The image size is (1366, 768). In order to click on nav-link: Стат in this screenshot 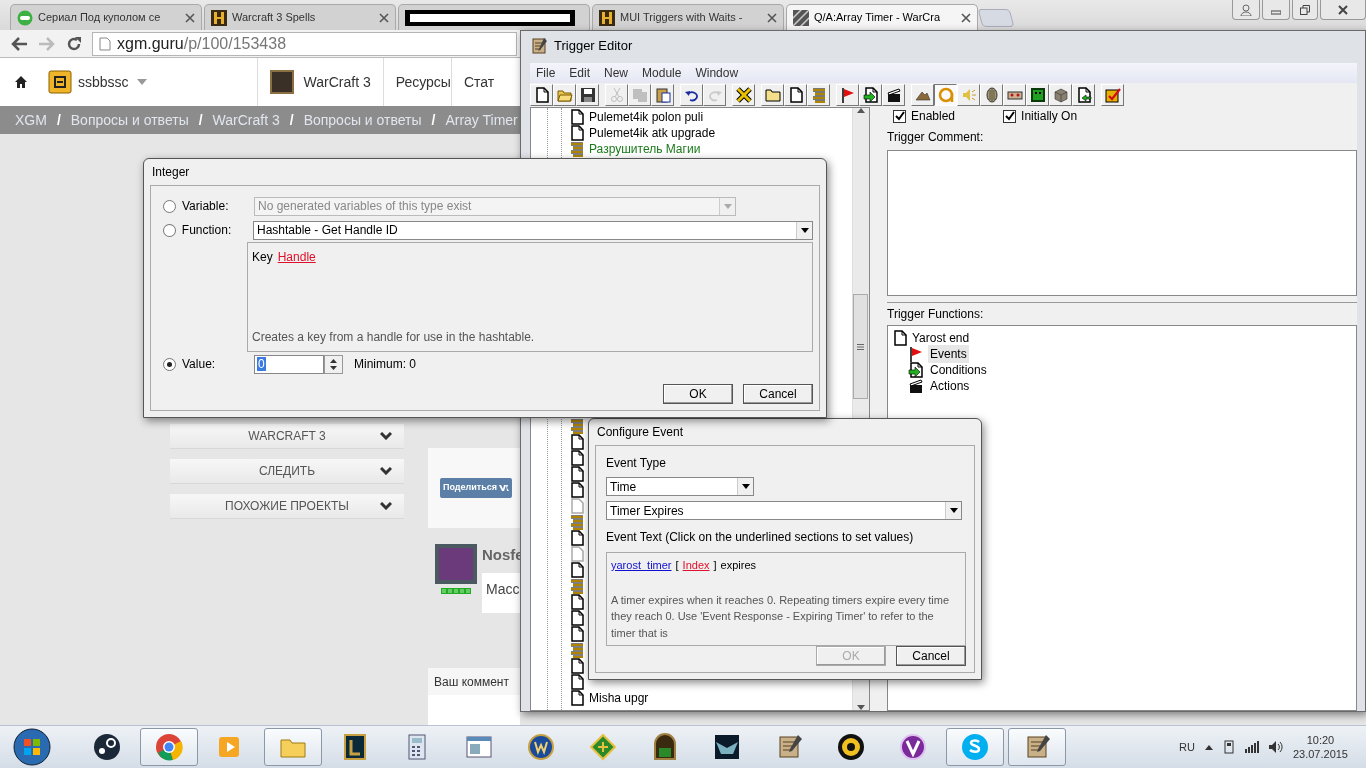, I will do `click(479, 82)`.